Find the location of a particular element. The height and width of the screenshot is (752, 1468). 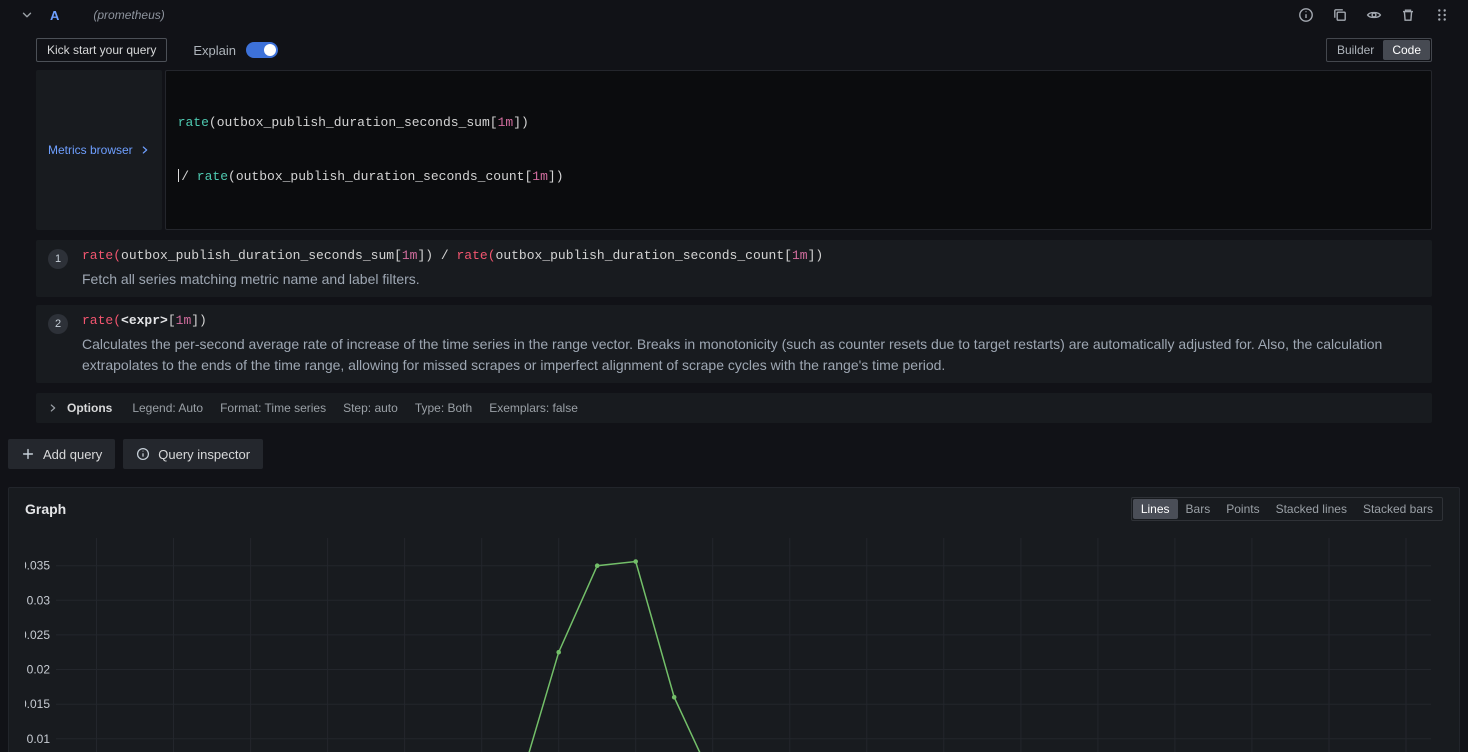

option-summary-item: Format: Time series is located at coordinates (273, 408).